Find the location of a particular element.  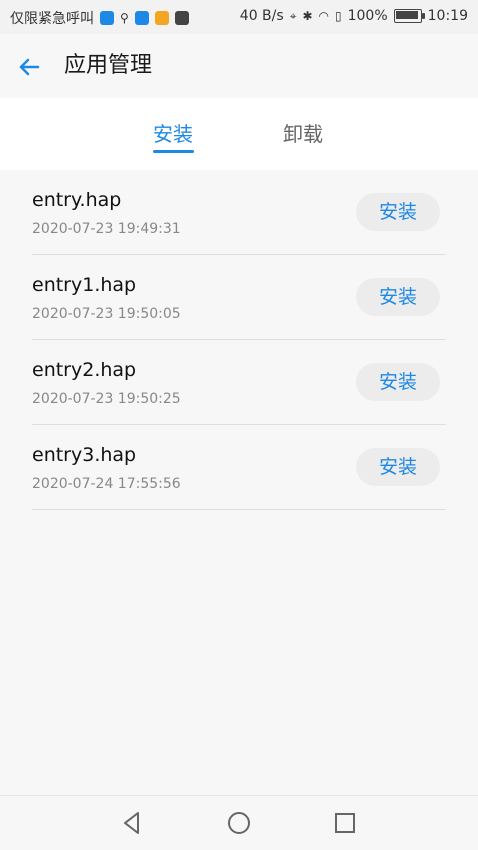

nav-recent-button is located at coordinates (345, 823).